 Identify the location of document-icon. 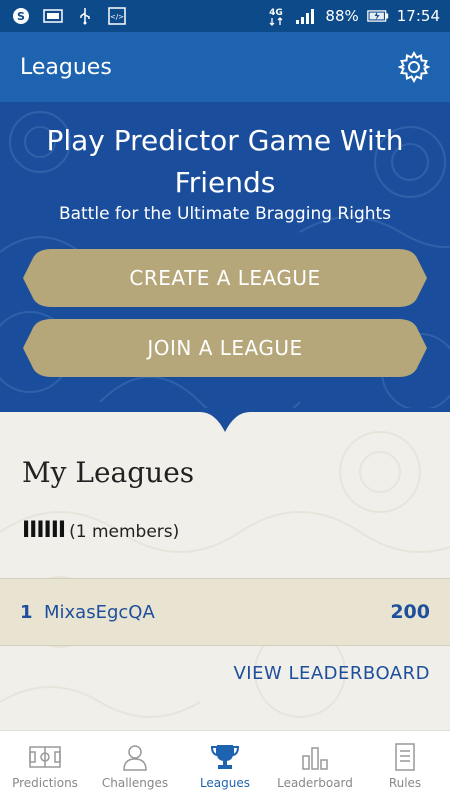
(405, 756).